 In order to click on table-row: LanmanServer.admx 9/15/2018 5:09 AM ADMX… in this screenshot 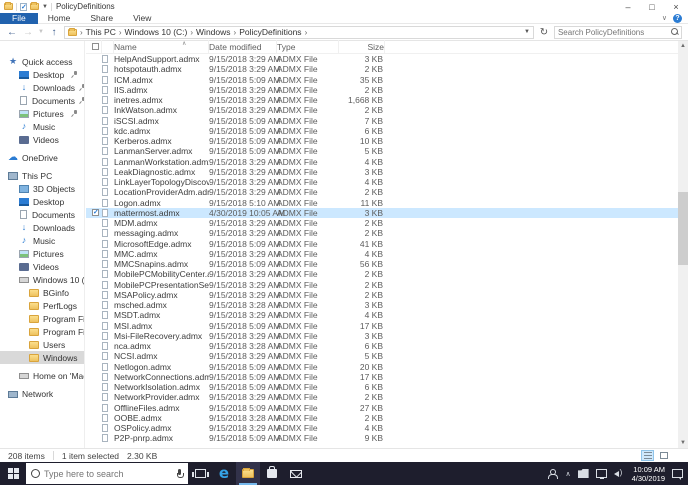, I will do `click(382, 151)`.